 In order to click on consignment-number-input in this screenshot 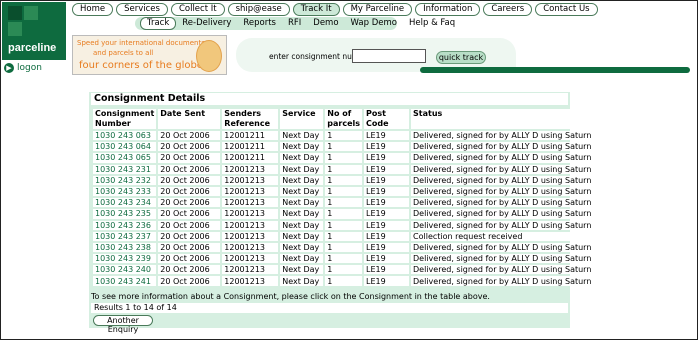, I will do `click(389, 56)`.